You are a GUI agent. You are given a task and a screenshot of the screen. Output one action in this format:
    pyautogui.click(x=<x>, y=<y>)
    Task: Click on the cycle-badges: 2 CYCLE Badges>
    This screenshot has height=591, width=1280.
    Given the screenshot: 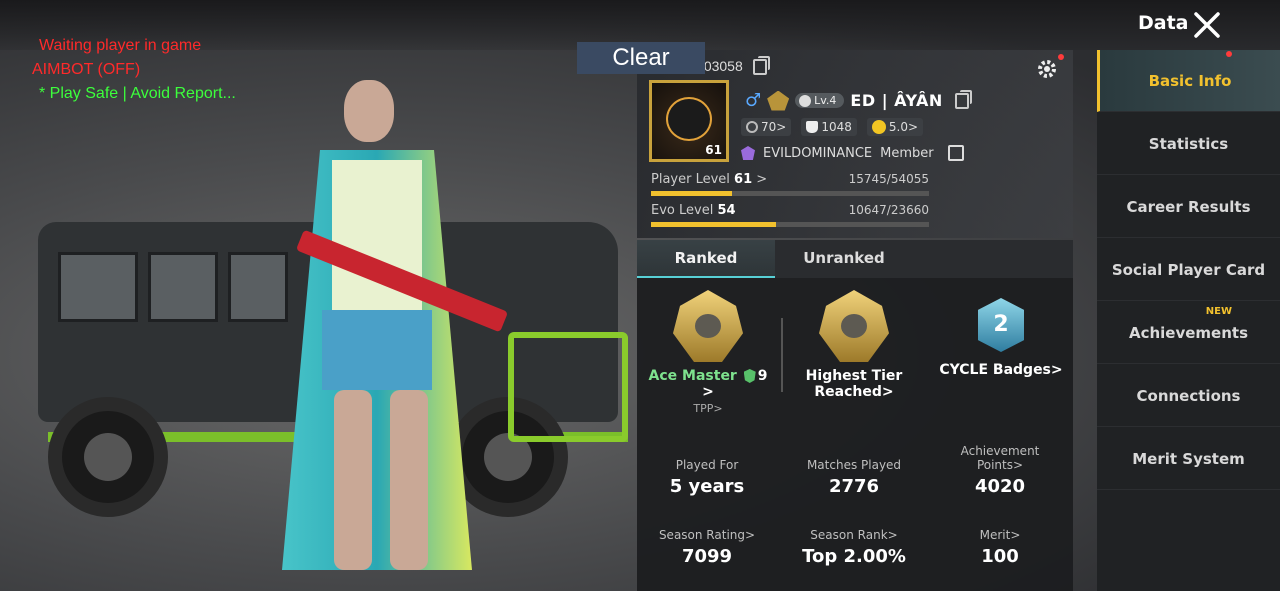 What is the action you would take?
    pyautogui.click(x=1001, y=334)
    